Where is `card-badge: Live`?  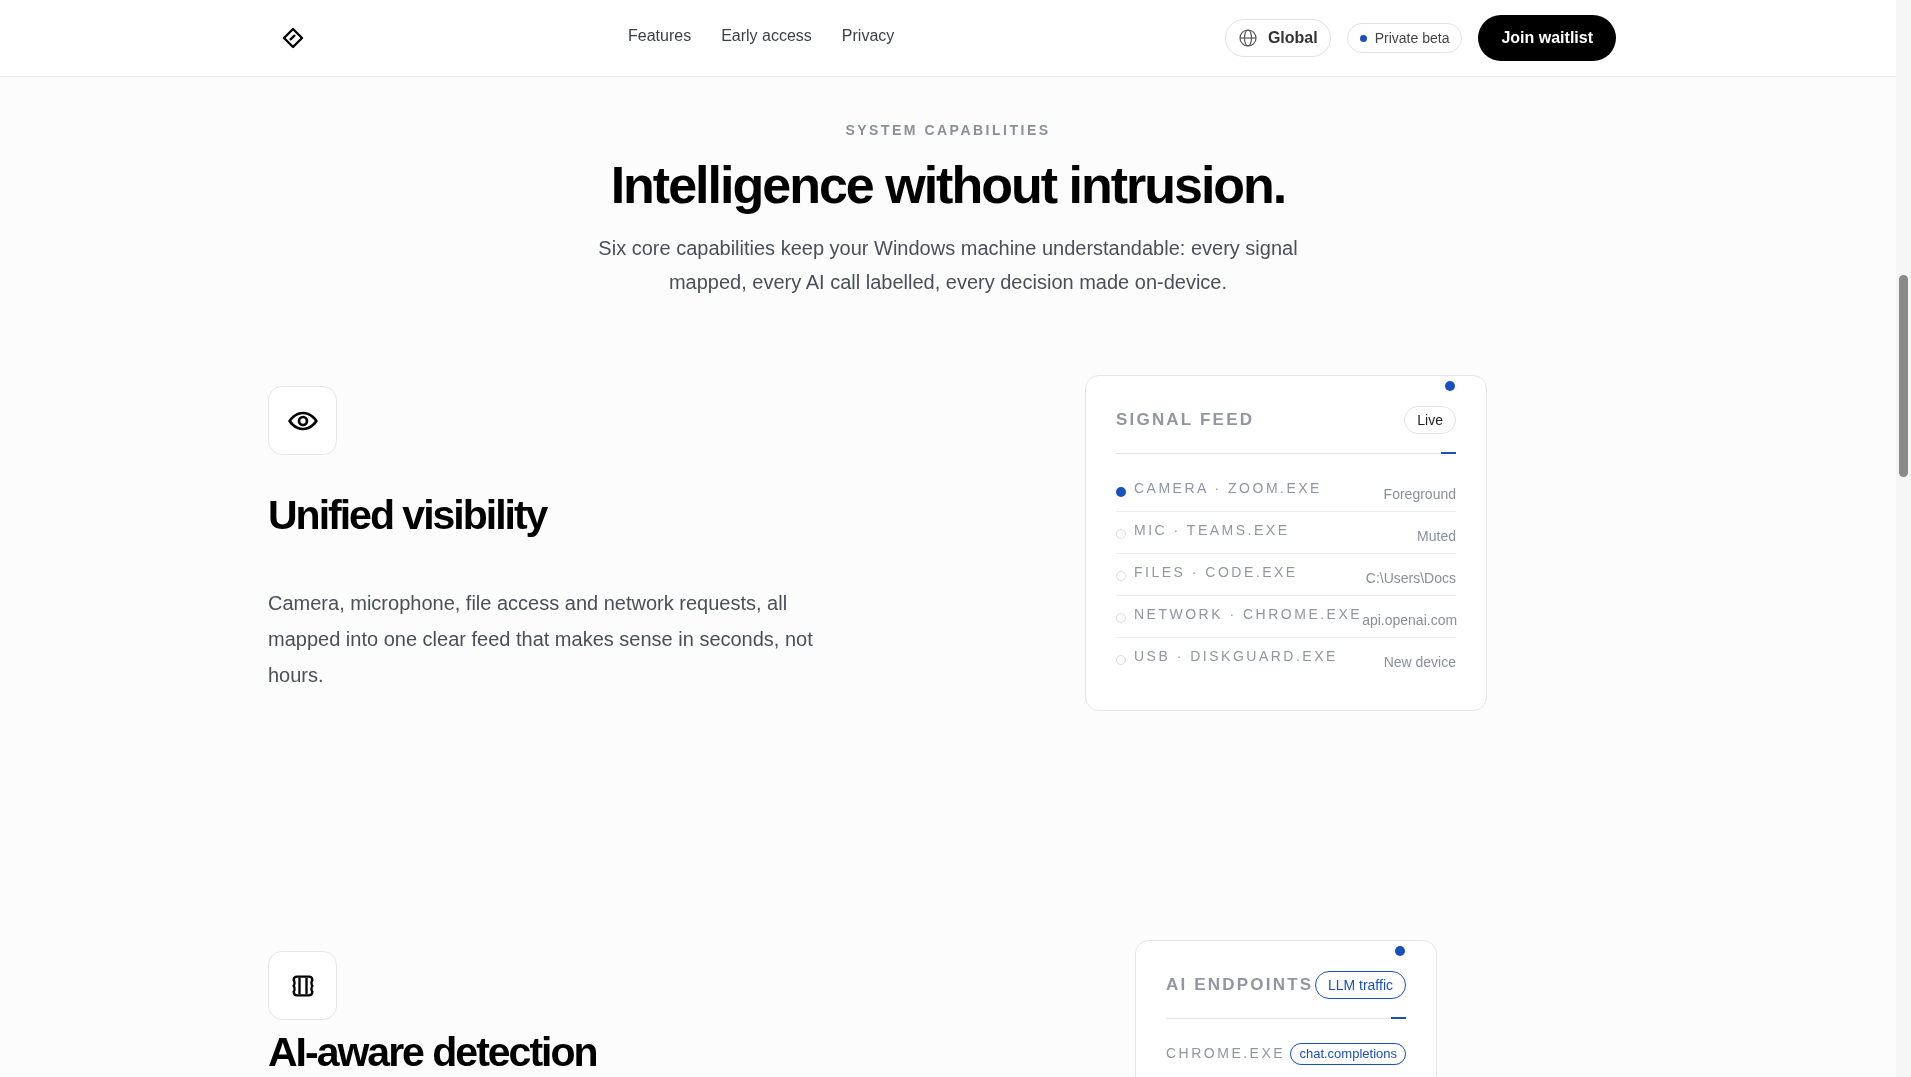 card-badge: Live is located at coordinates (1430, 420).